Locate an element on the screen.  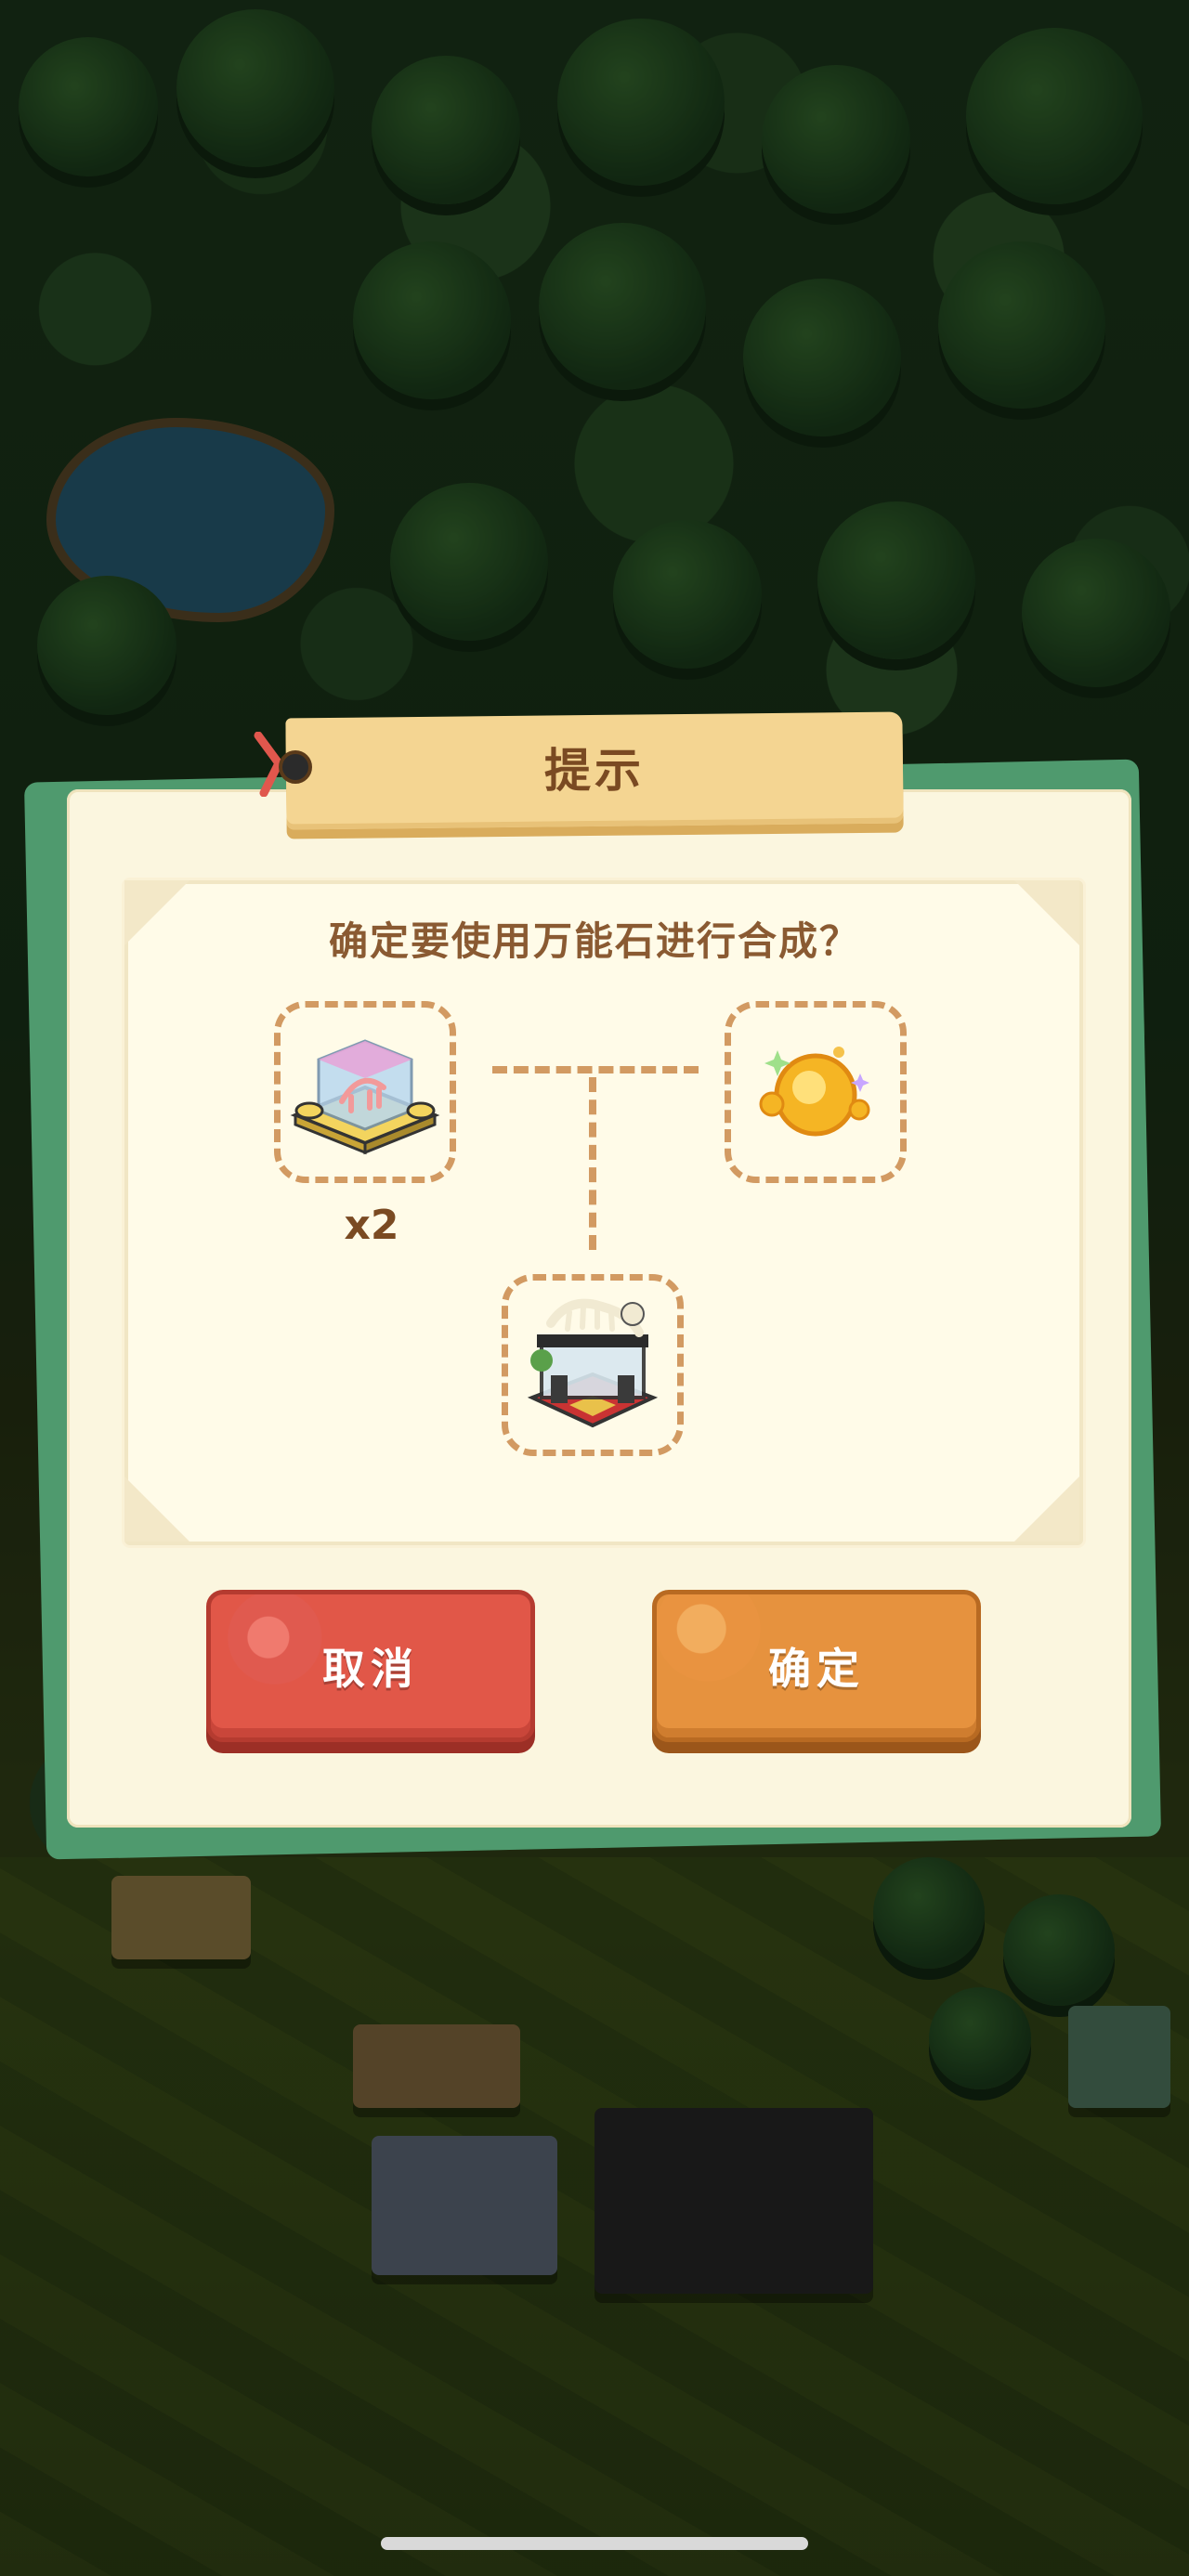
dino-fossil-display-icon is located at coordinates (365, 1097).